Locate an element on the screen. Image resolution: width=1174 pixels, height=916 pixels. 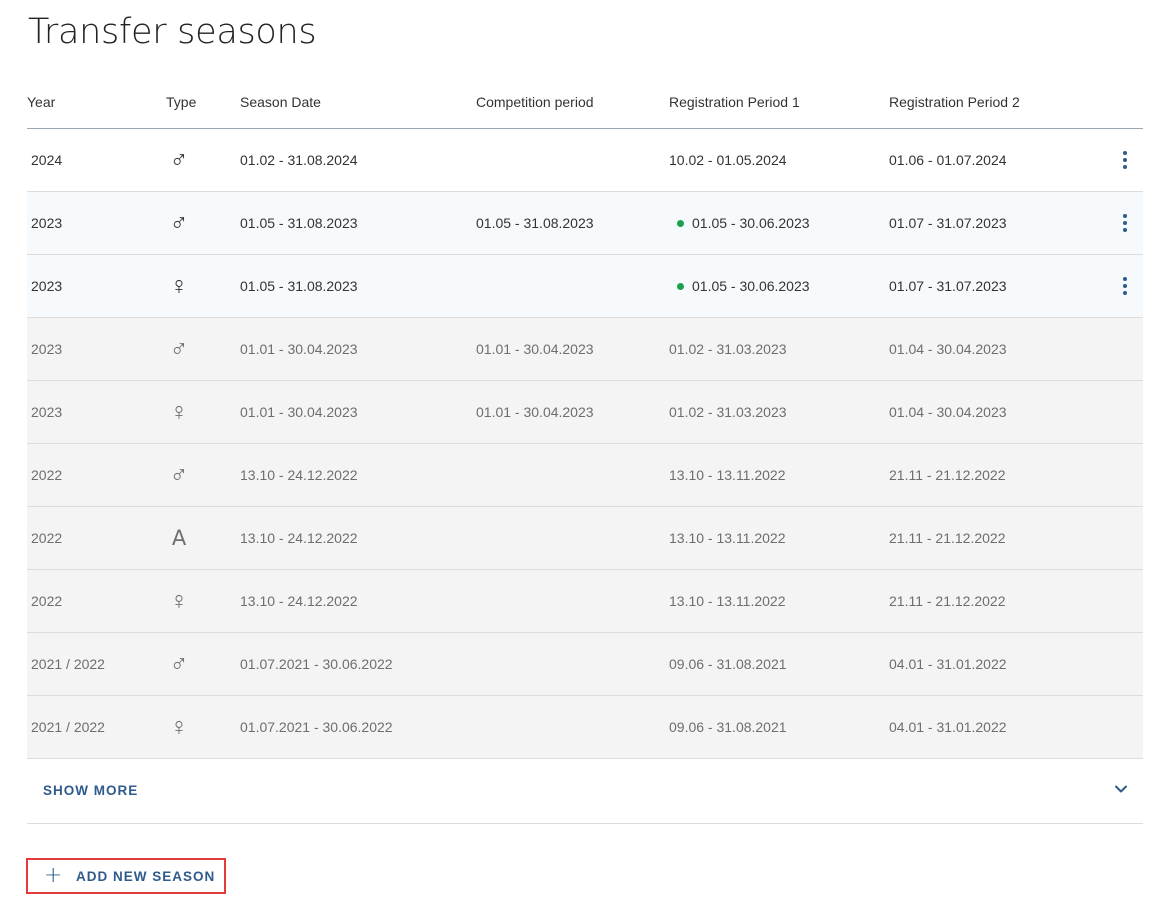
cell-registration-period-1: 10.02 - 01.05.2024 is located at coordinates (728, 160).